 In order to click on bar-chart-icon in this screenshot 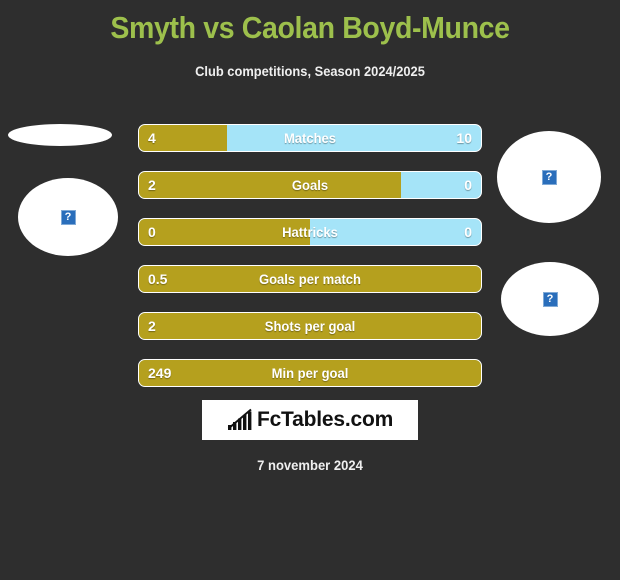, I will do `click(239, 419)`.